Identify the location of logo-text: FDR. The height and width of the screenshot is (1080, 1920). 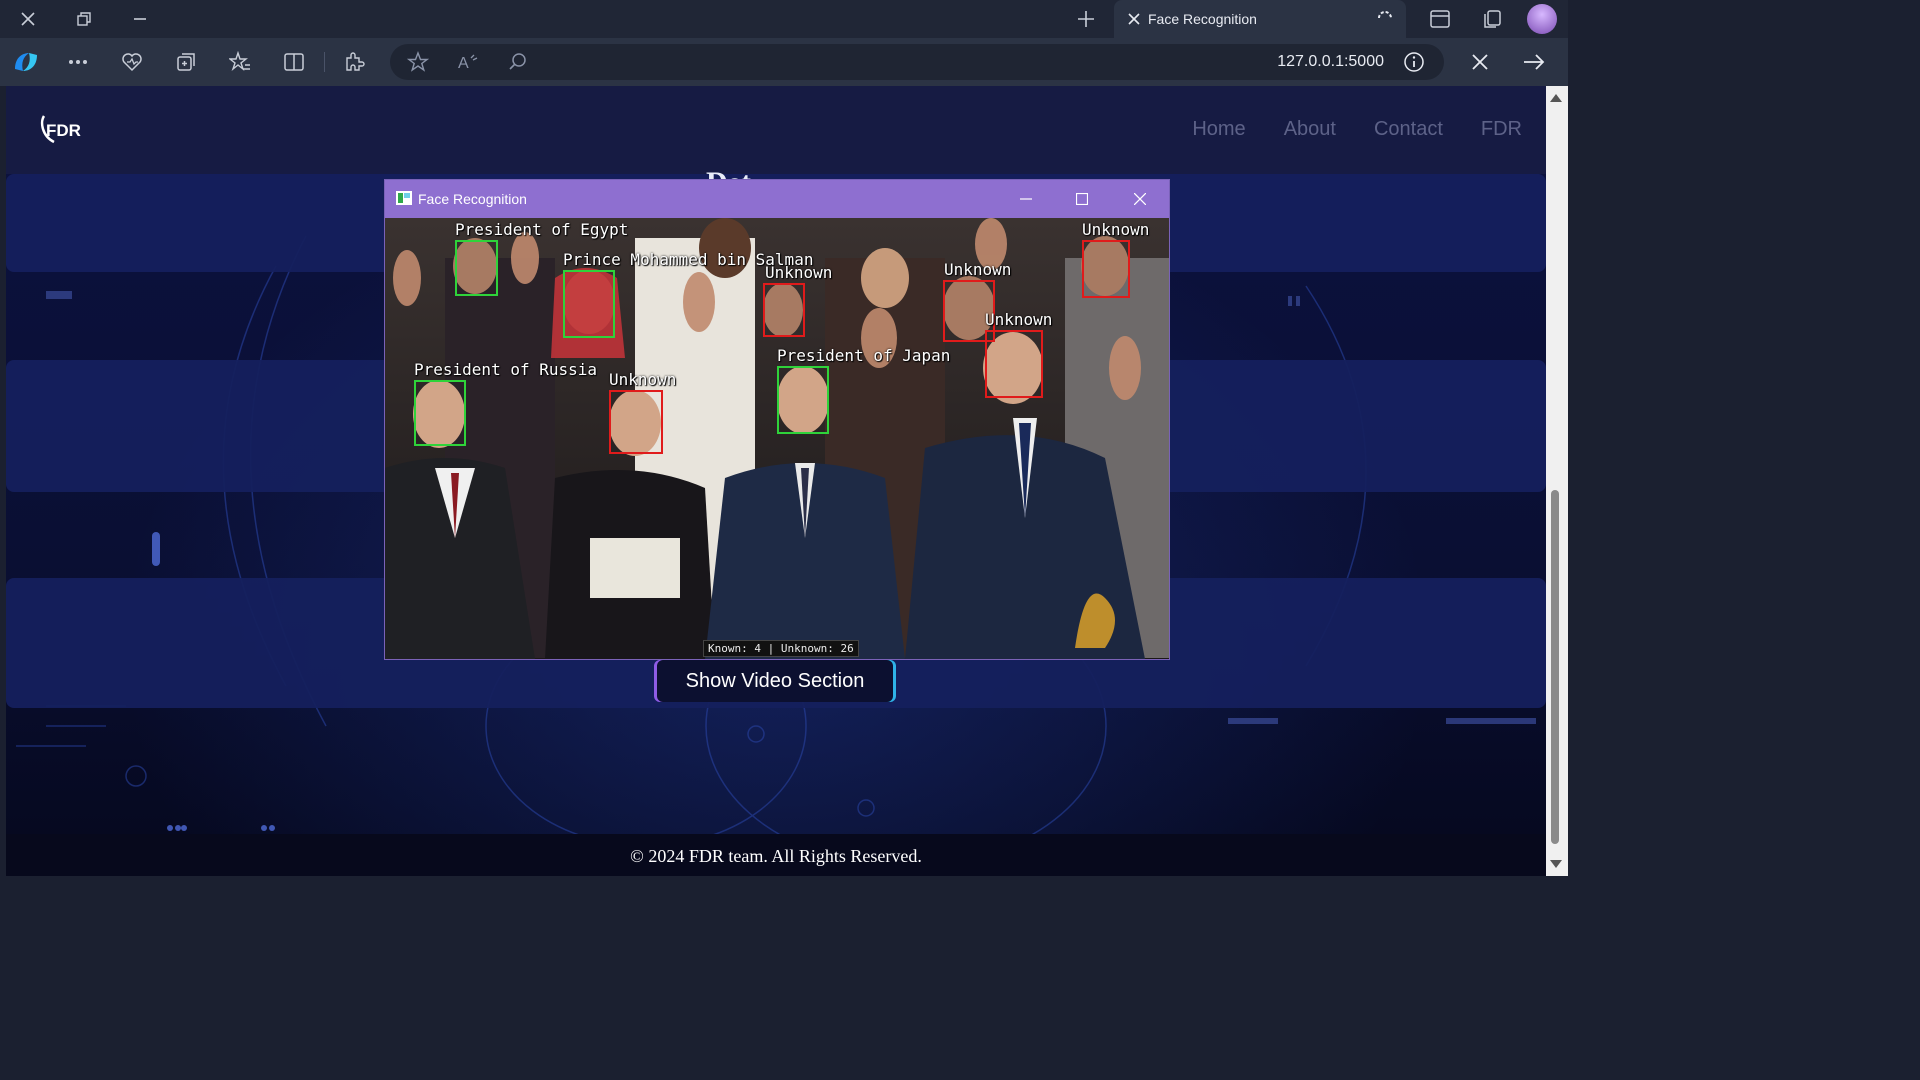
(63, 130).